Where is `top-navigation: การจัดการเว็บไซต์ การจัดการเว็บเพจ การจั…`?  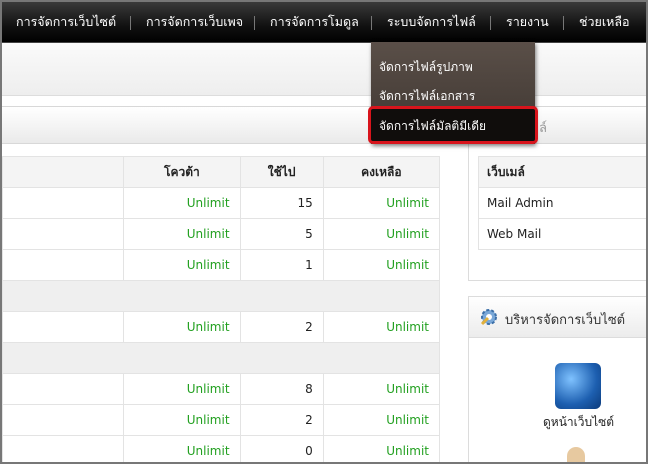
top-navigation: การจัดการเว็บไซต์ การจัดการเว็บเพจ การจั… is located at coordinates (324, 22).